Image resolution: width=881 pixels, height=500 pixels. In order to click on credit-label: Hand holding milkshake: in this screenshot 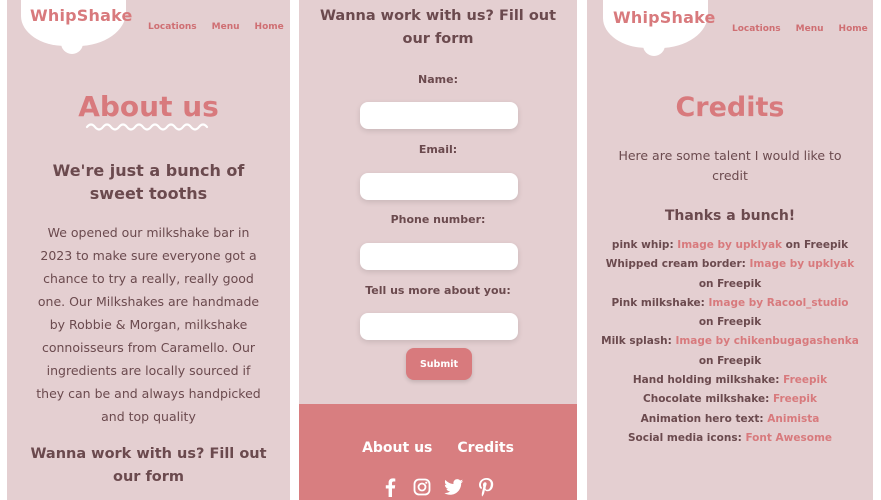, I will do `click(708, 380)`.